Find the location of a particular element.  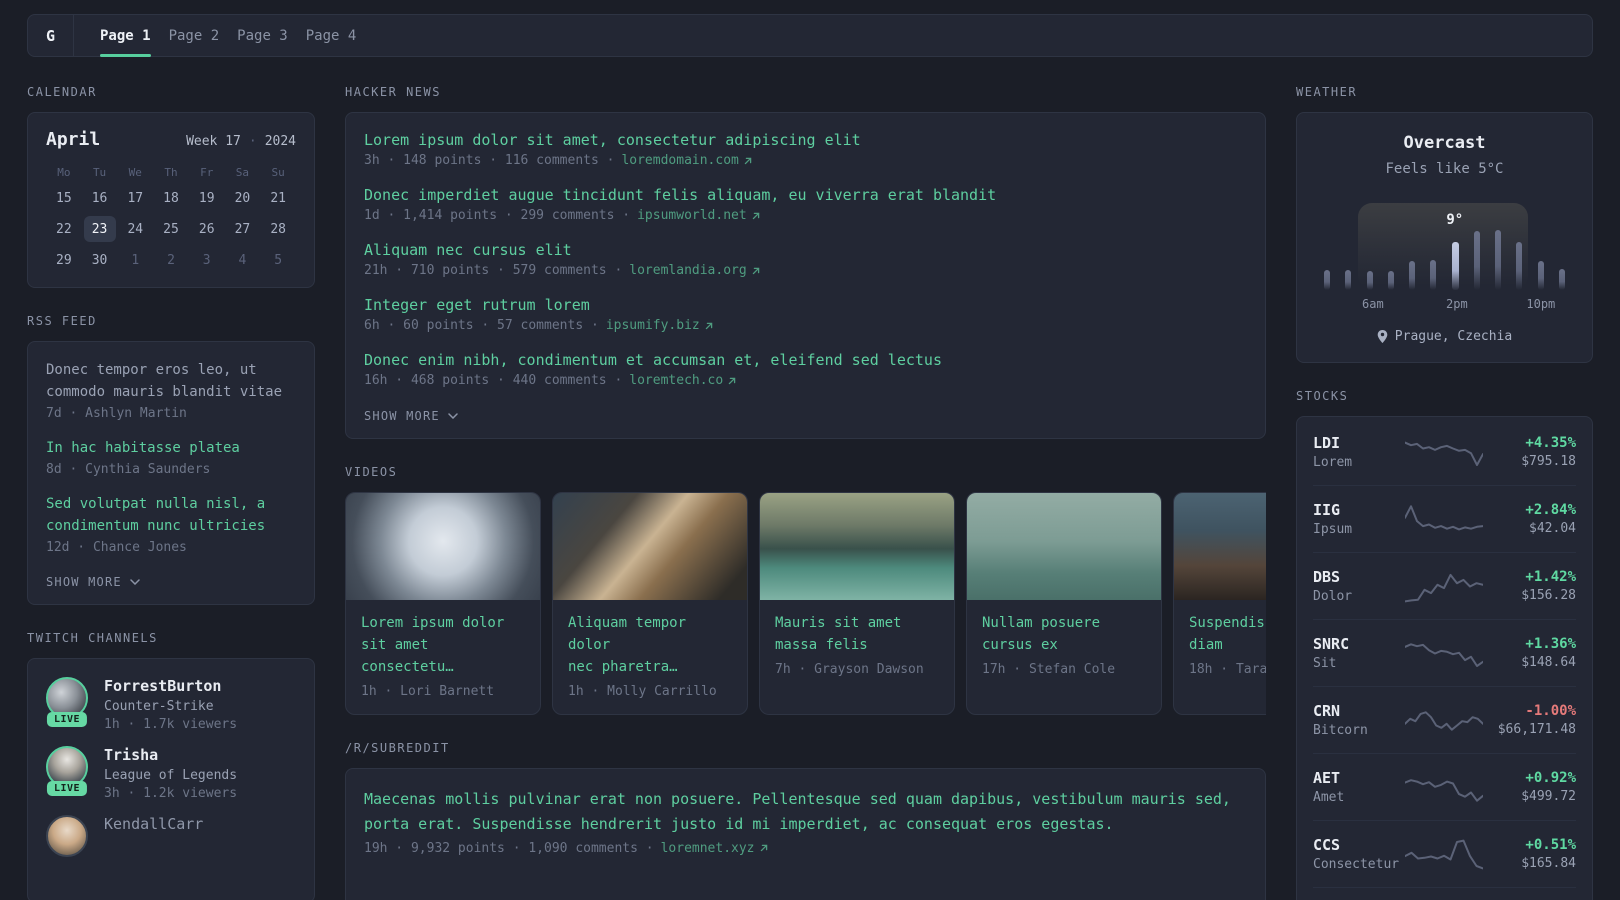

stock-values: +2.84% $42.04 is located at coordinates (1529, 519).